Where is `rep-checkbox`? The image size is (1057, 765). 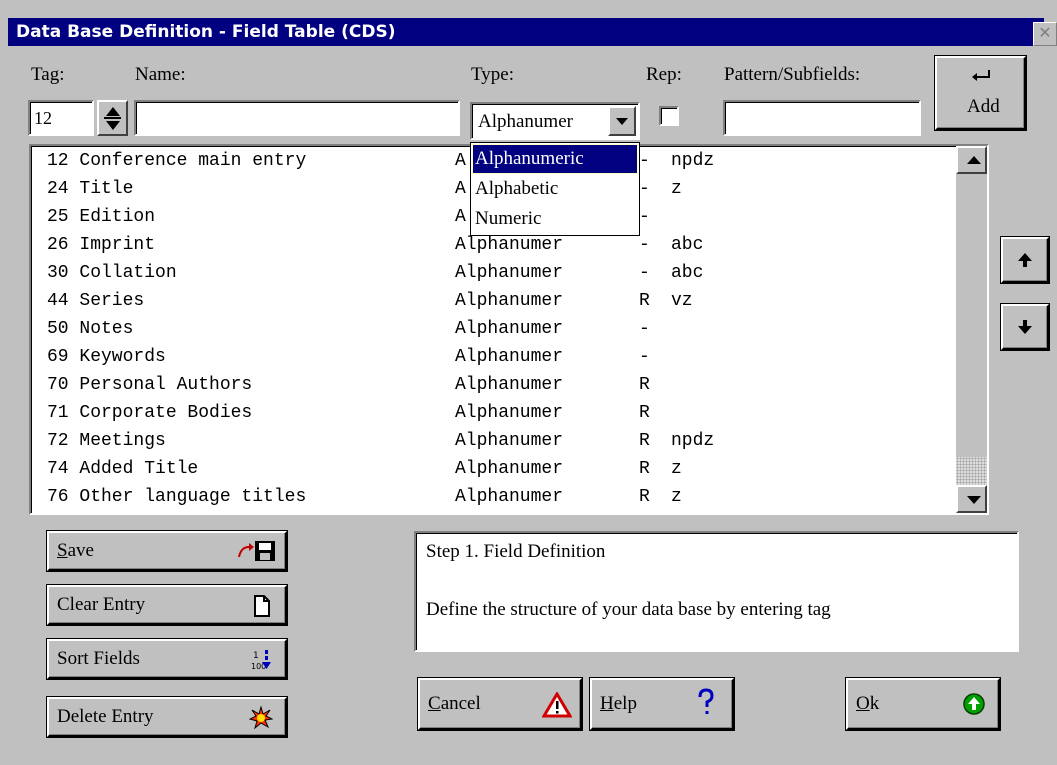 rep-checkbox is located at coordinates (669, 116).